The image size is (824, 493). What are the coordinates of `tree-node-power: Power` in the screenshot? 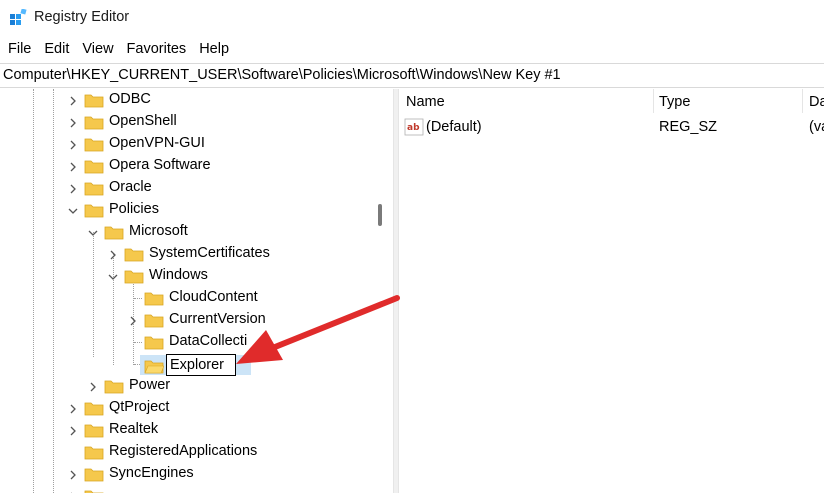 It's located at (185, 386).